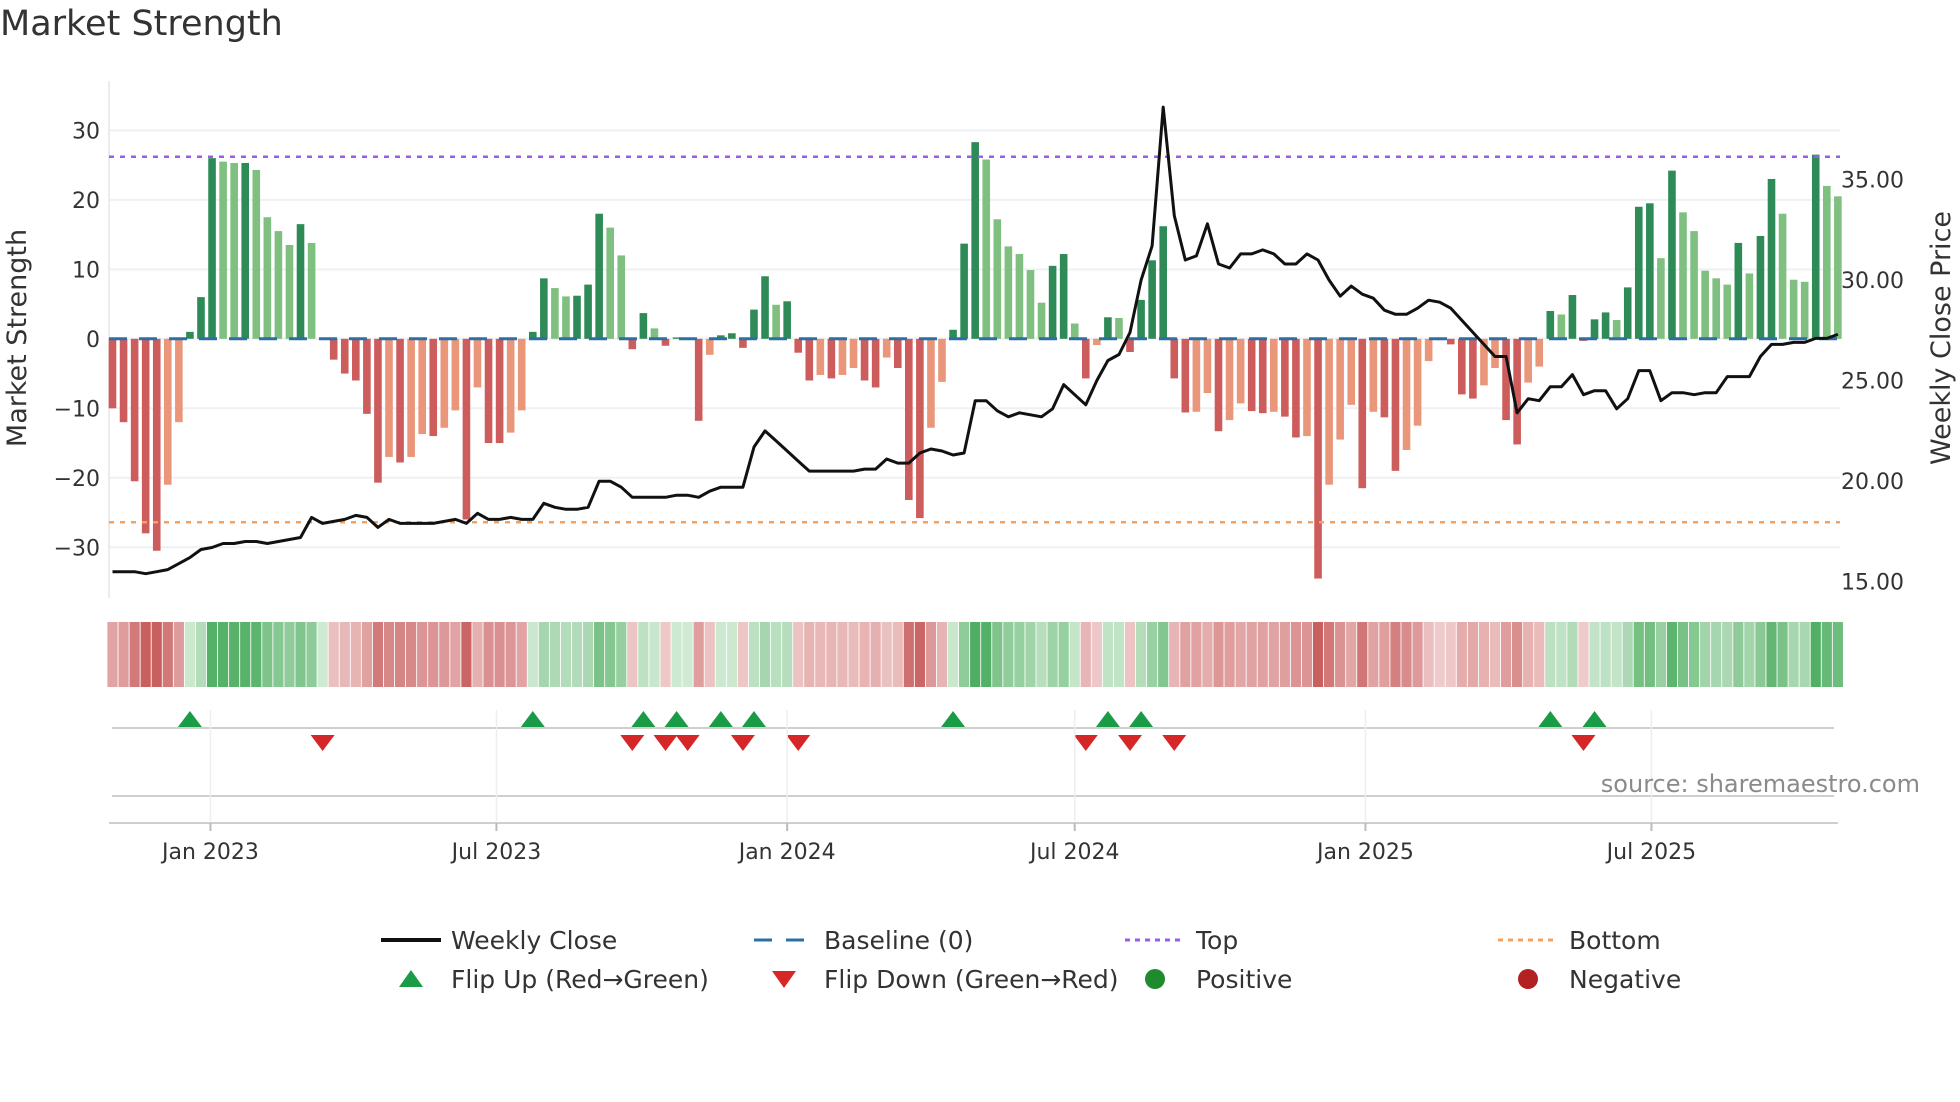 The height and width of the screenshot is (1102, 1960). What do you see at coordinates (86, 131) in the screenshot?
I see `y-tick-label: 30` at bounding box center [86, 131].